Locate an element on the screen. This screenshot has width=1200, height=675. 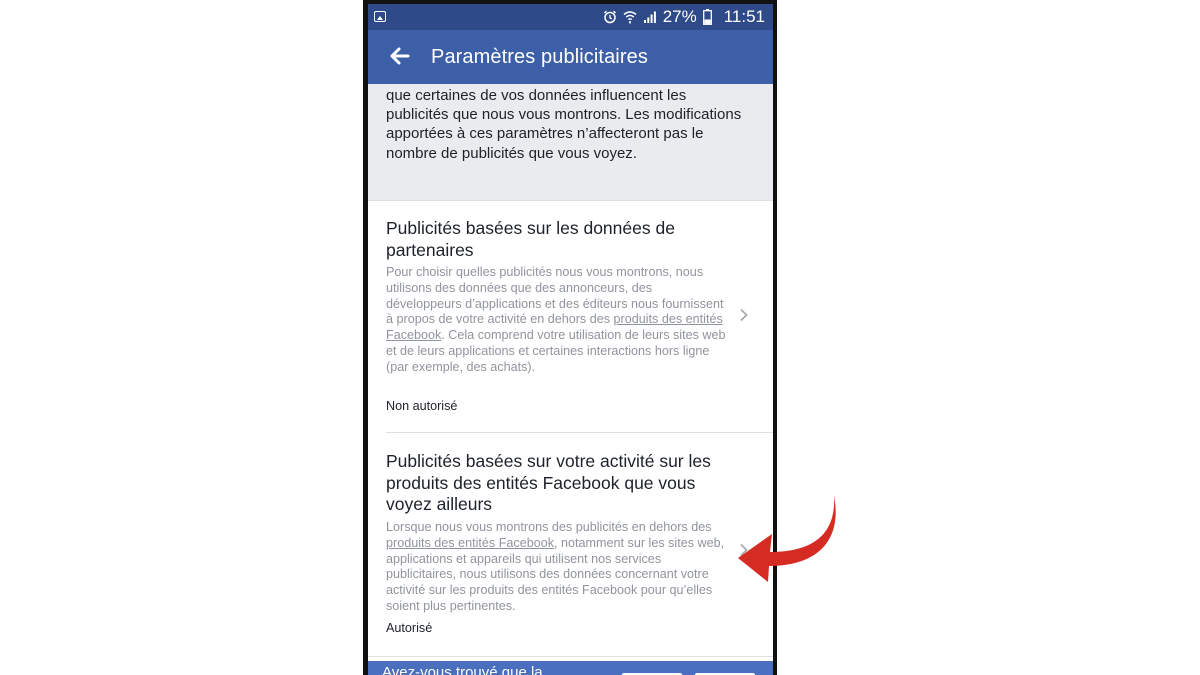
facebook-products-link: produits des entités Facebook is located at coordinates (470, 543).